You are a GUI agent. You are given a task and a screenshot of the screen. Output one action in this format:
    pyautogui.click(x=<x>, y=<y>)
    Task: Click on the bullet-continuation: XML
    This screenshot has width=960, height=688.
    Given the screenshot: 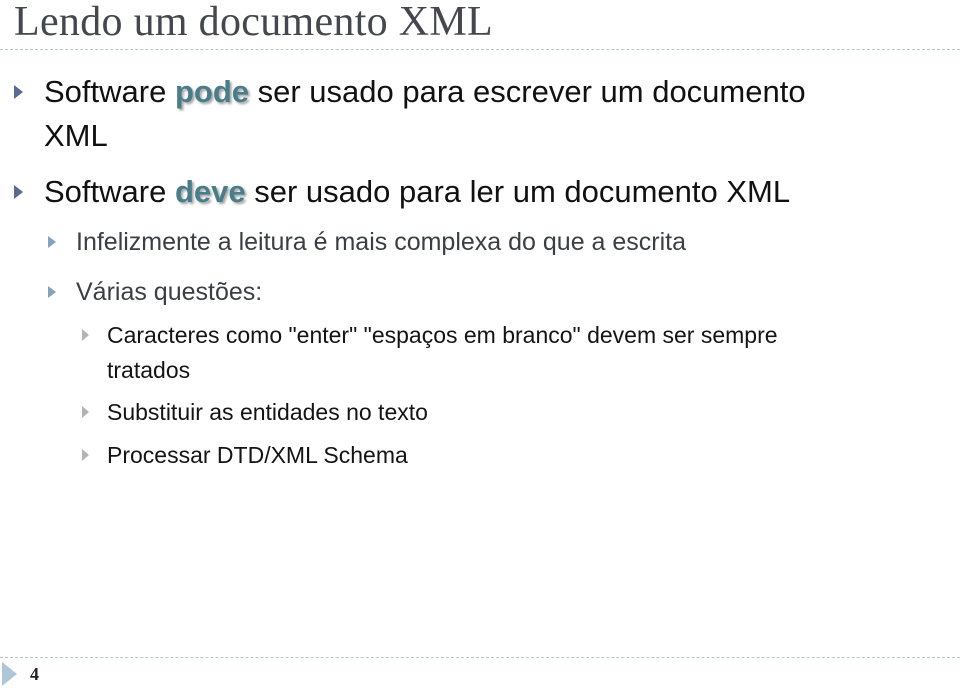 What is the action you would take?
    pyautogui.click(x=76, y=135)
    